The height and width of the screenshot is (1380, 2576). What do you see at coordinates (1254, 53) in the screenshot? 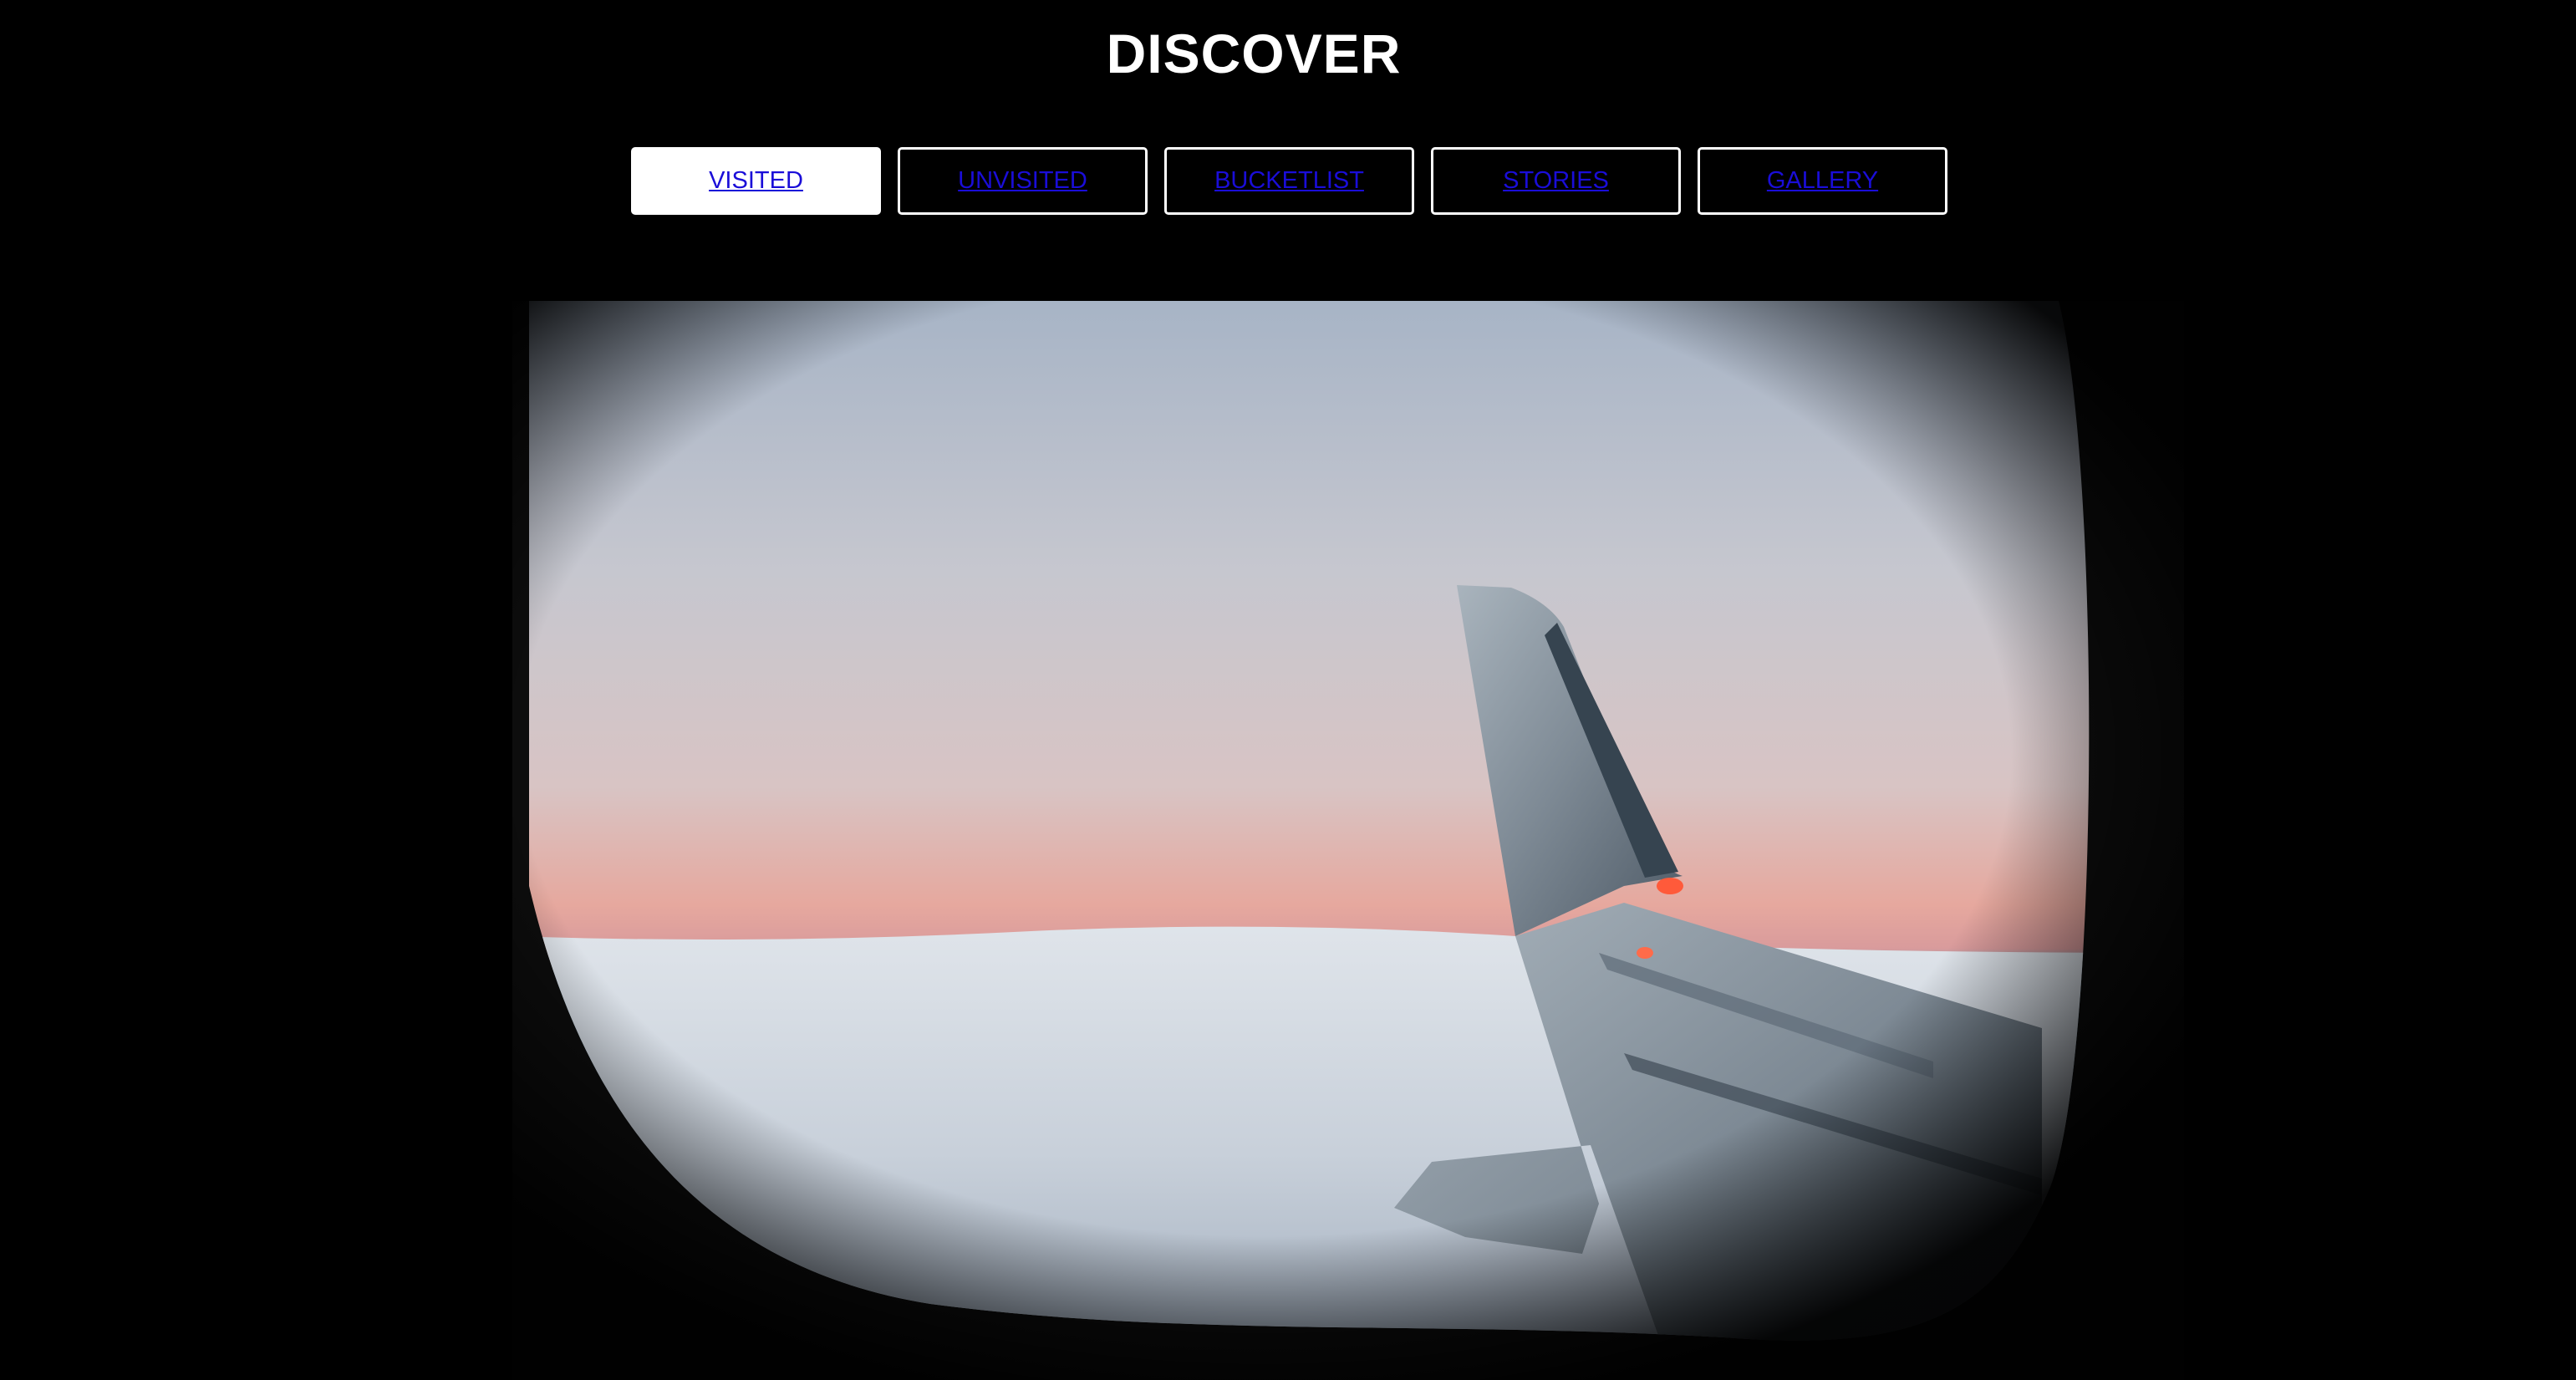
I see `page-title: DISCOVER` at bounding box center [1254, 53].